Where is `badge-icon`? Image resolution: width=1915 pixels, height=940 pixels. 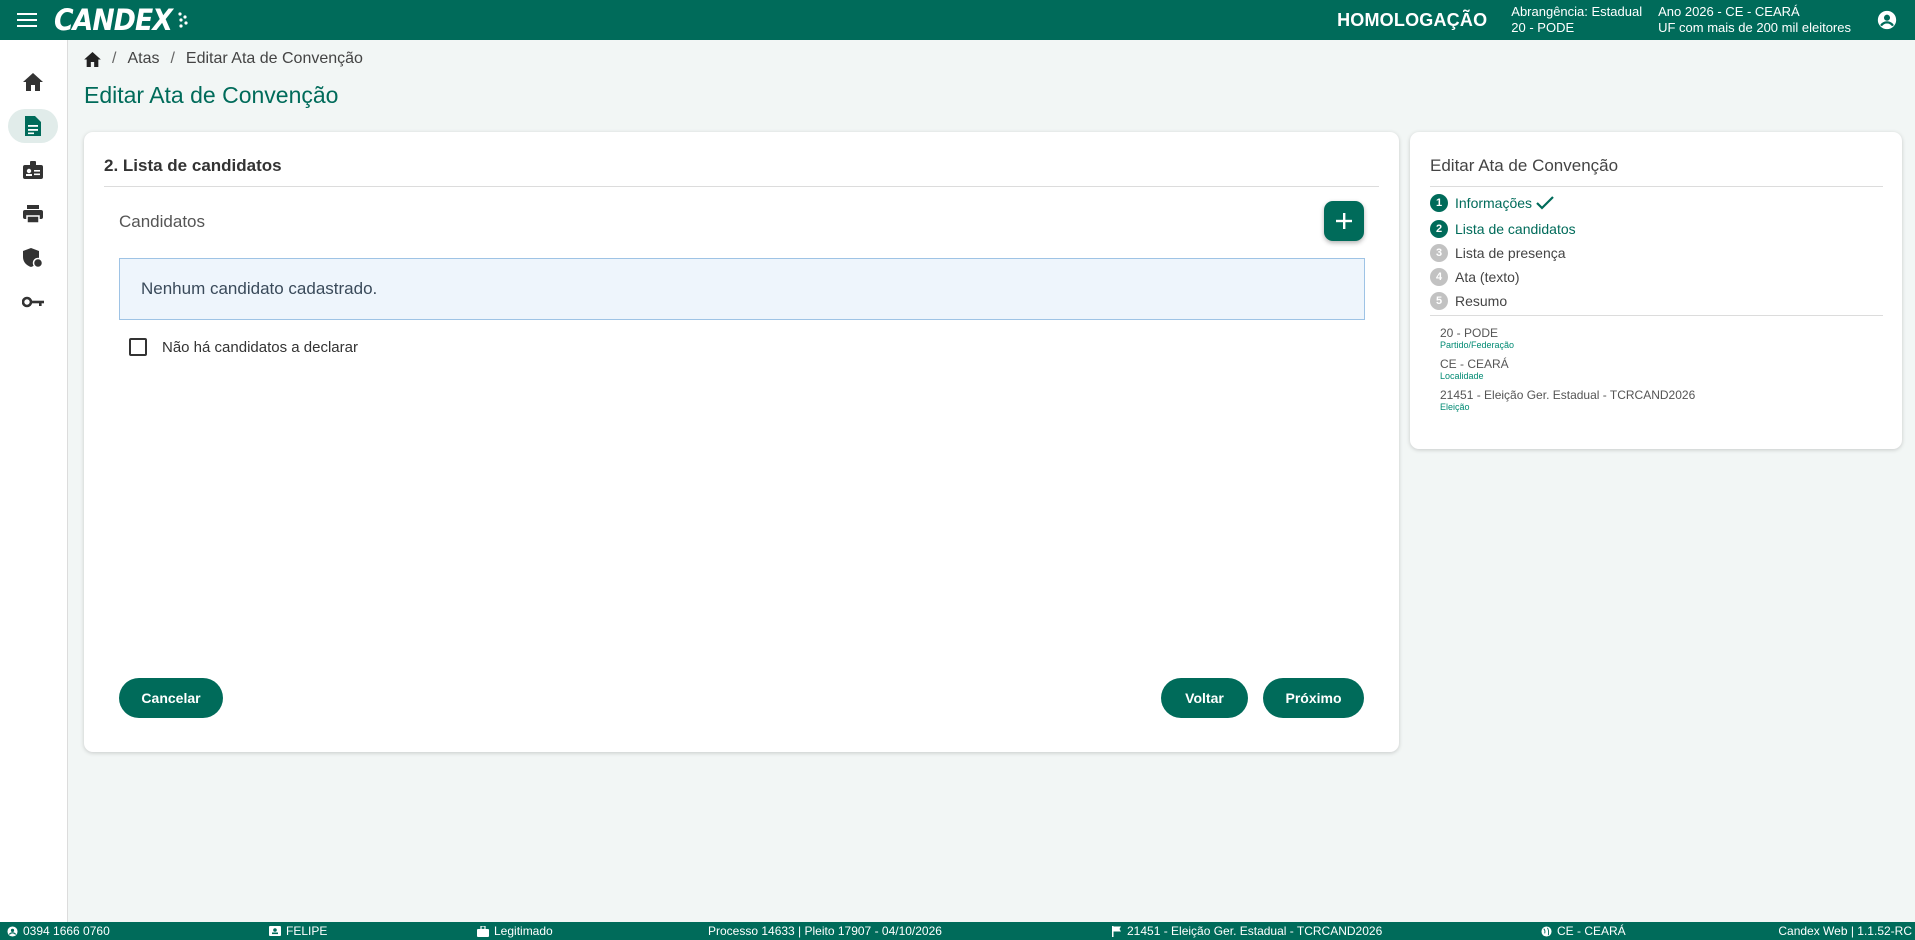 badge-icon is located at coordinates (33, 170).